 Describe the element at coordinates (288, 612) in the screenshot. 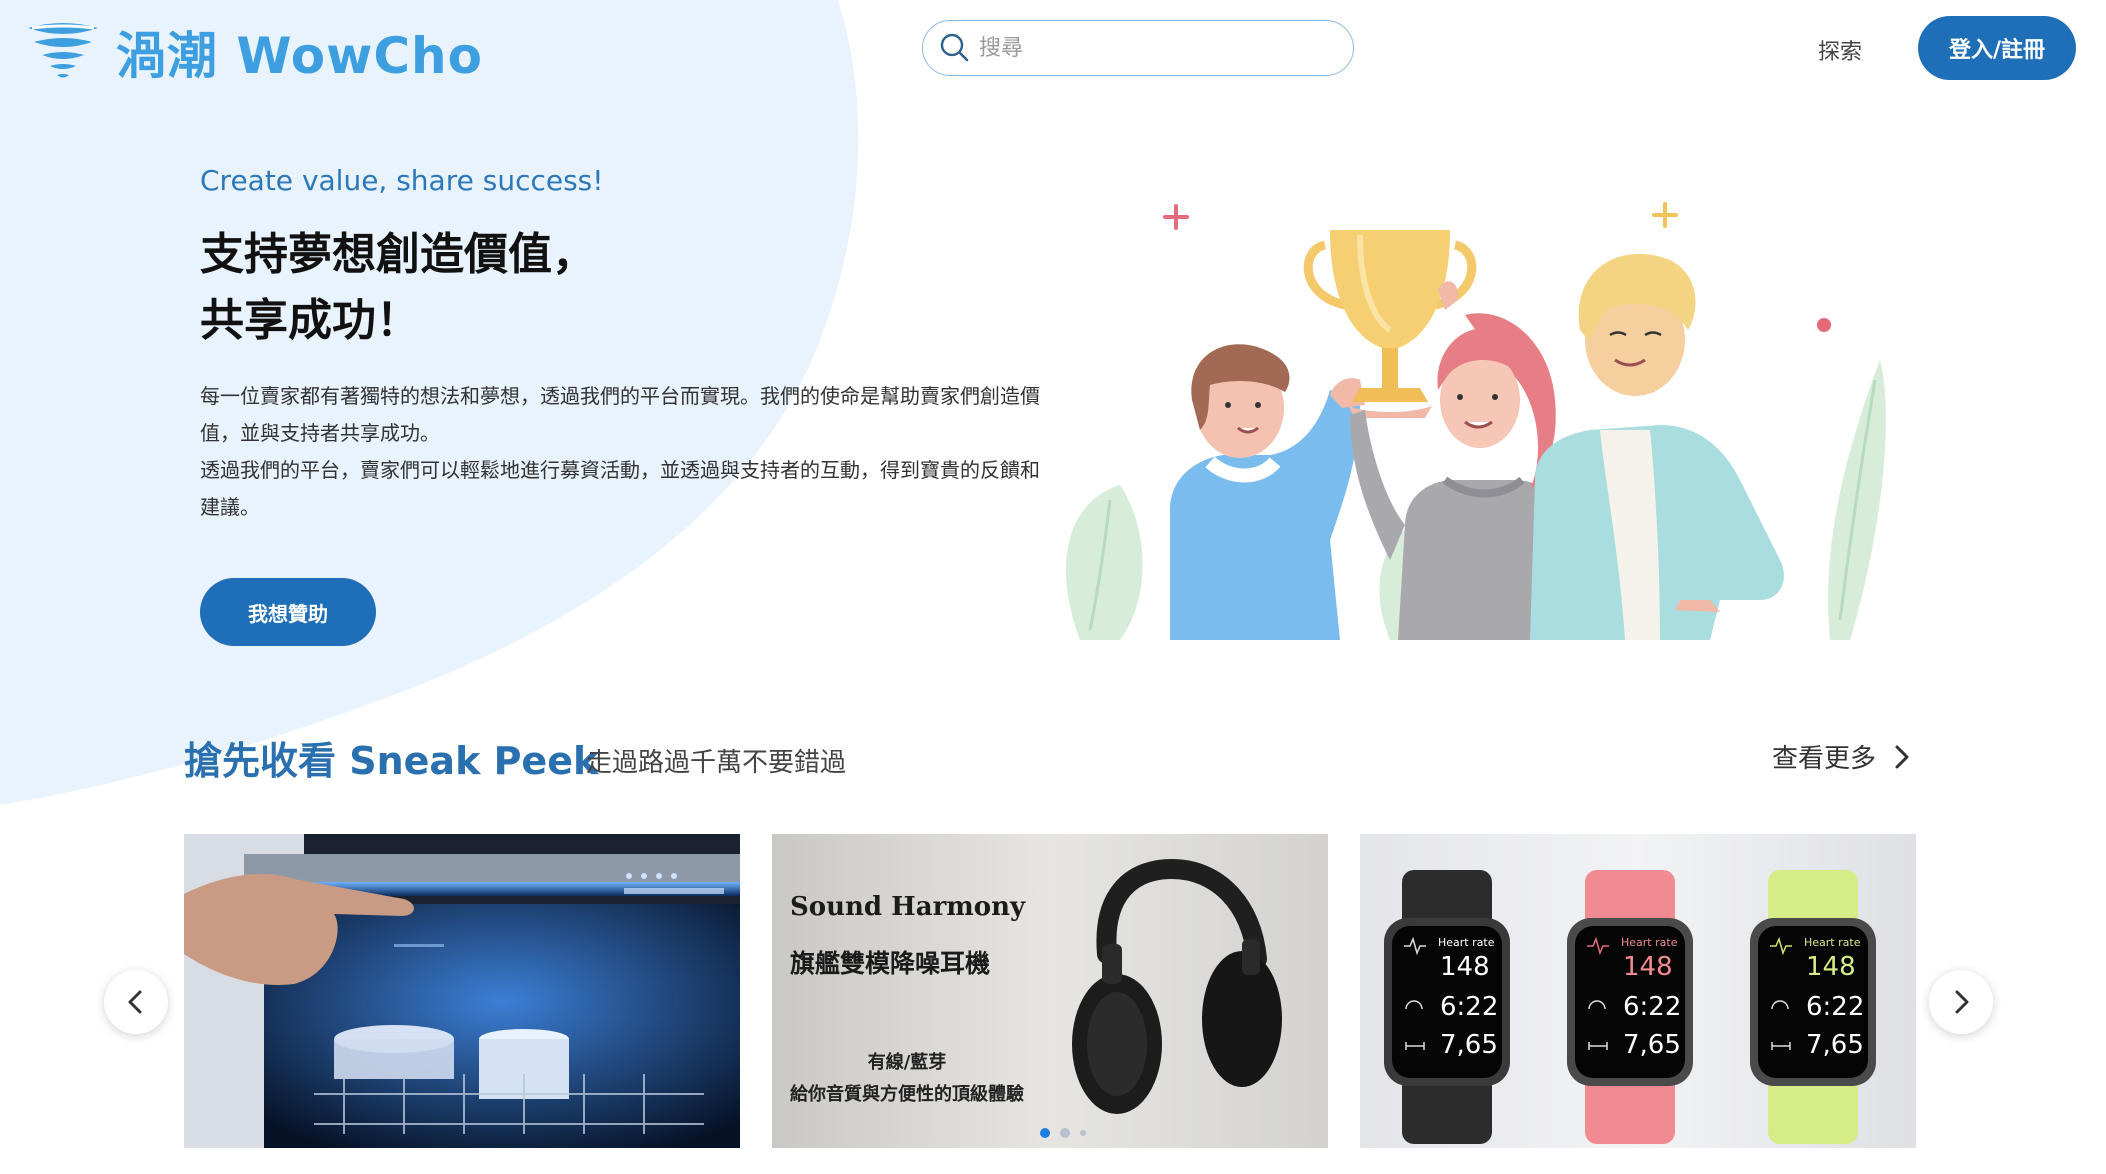

I see `sponsor-button: 我想贊助` at that location.